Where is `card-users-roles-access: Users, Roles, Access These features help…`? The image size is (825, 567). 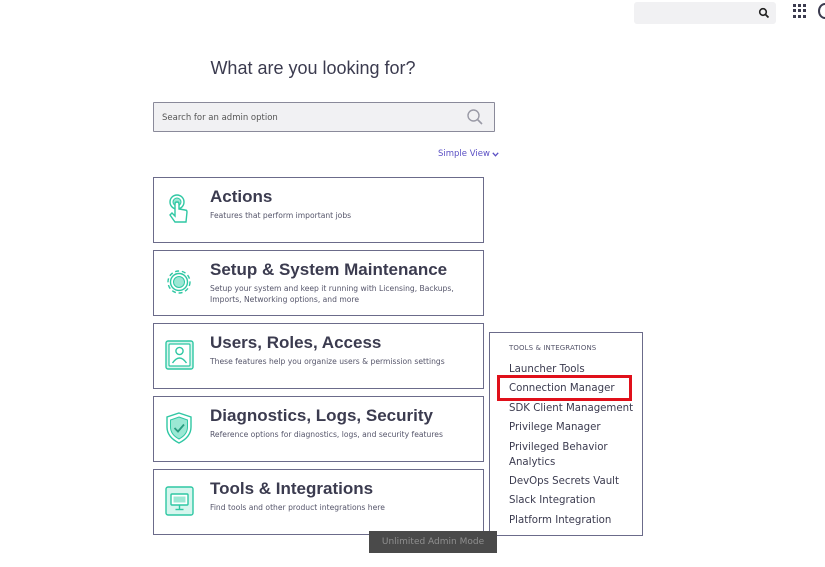
card-users-roles-access: Users, Roles, Access These features help… is located at coordinates (318, 356).